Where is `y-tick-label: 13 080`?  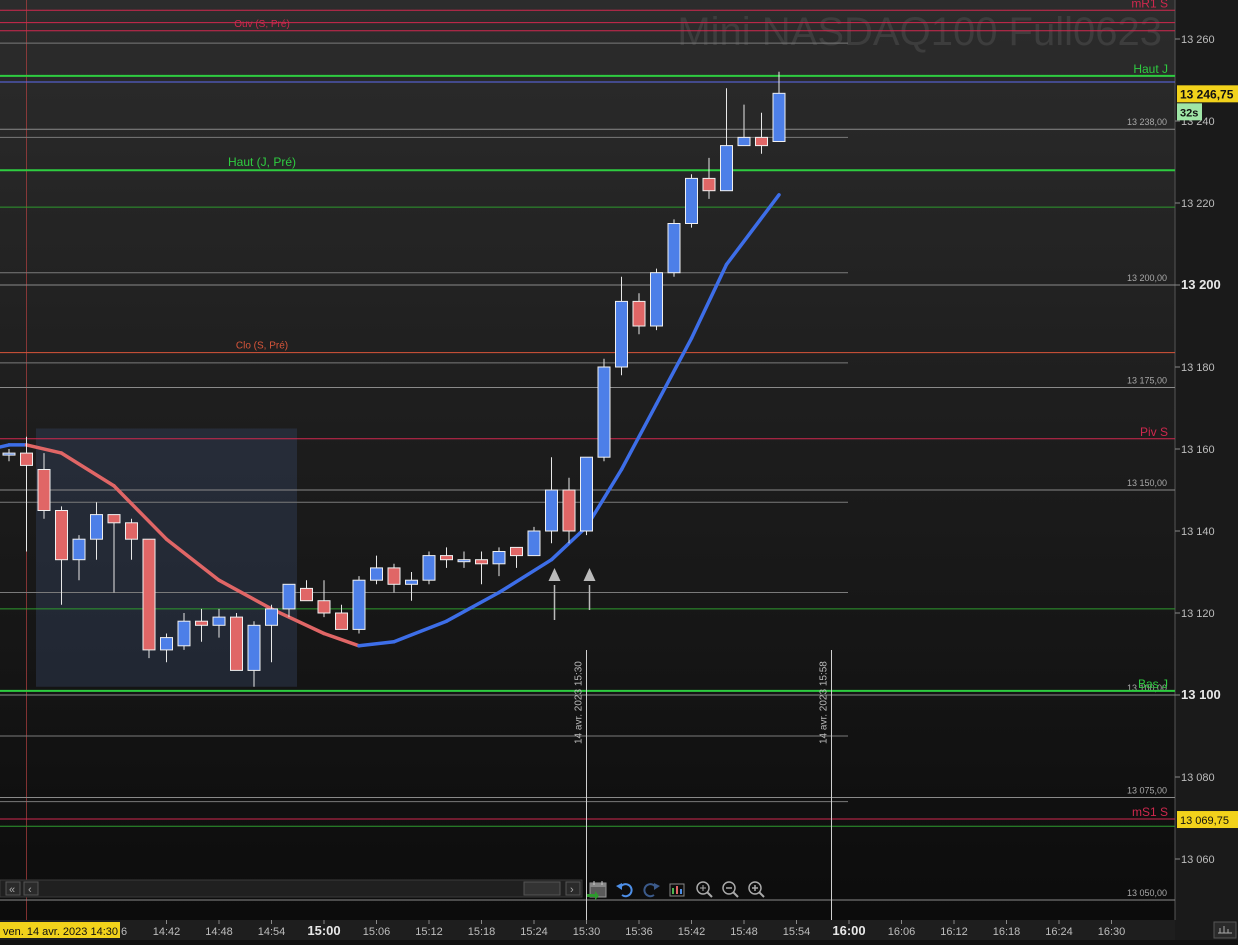
y-tick-label: 13 080 is located at coordinates (1198, 778).